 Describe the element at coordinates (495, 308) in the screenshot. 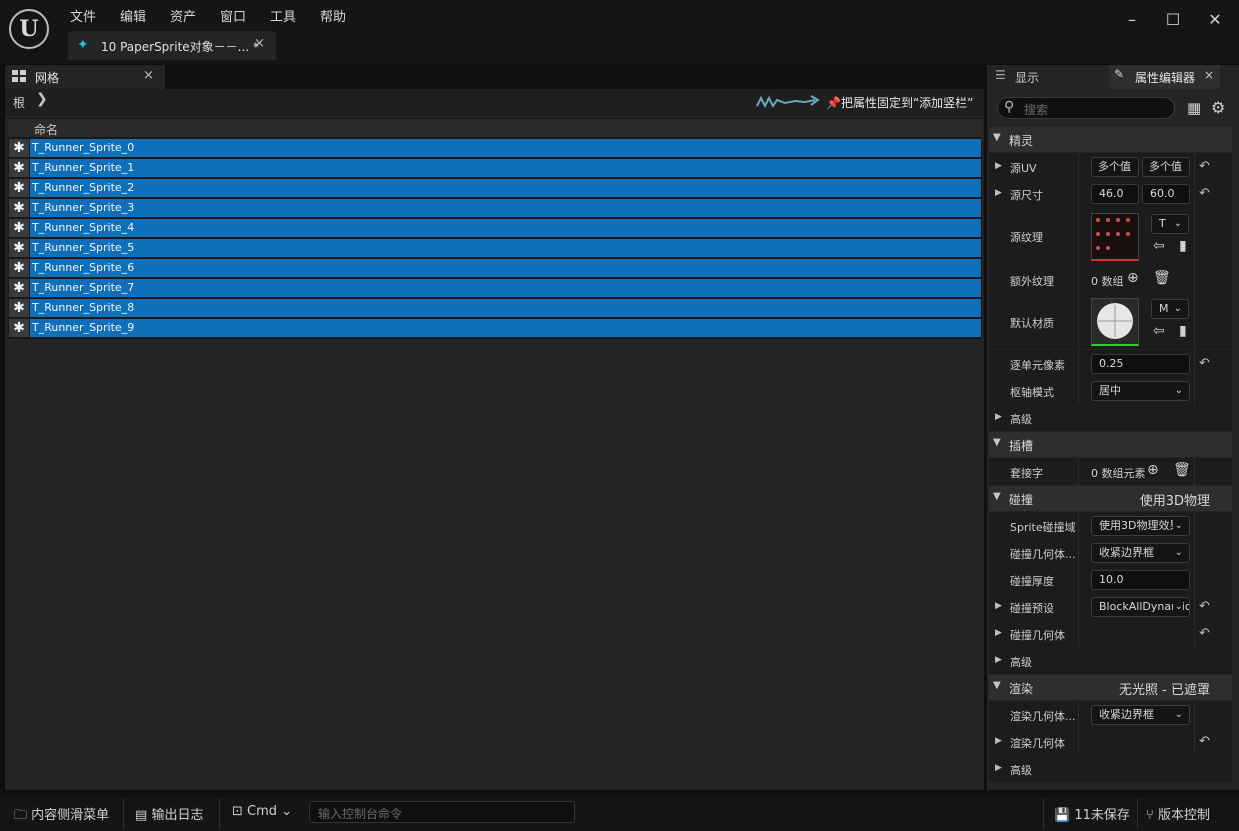

I see `table-row: ✱ T_Runner_Sprite_8` at that location.